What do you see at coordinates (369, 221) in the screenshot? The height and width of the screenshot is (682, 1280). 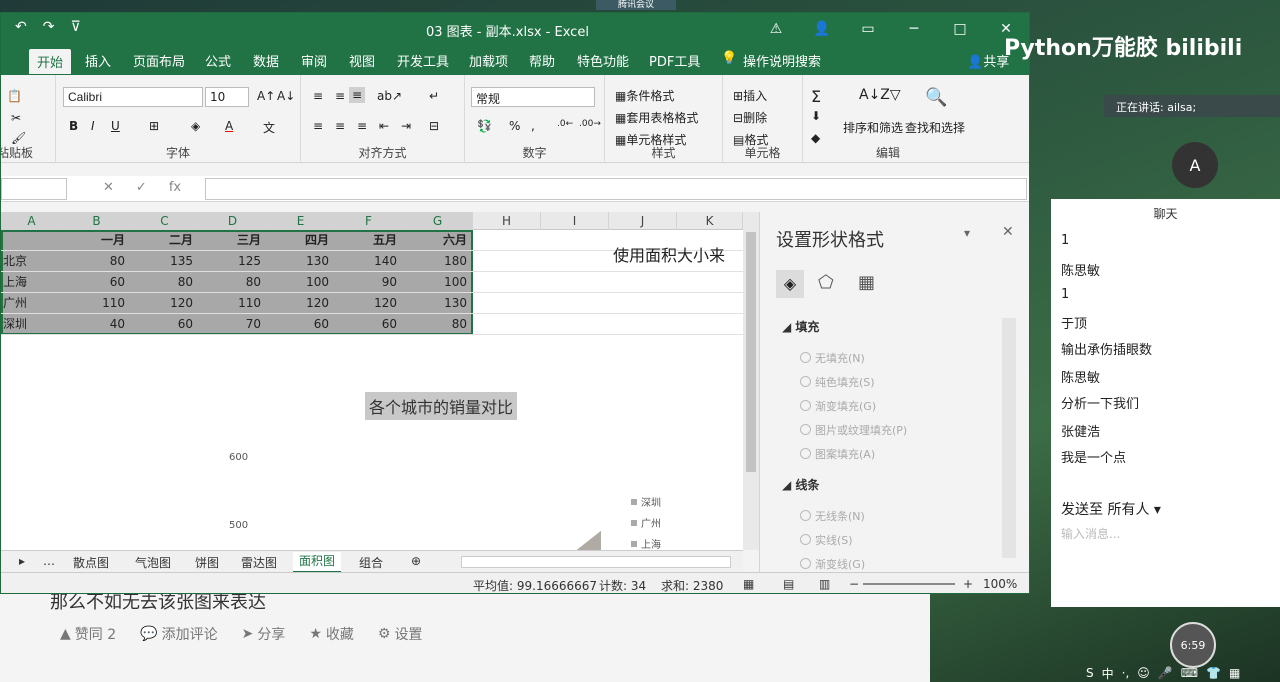 I see `column-header: F` at bounding box center [369, 221].